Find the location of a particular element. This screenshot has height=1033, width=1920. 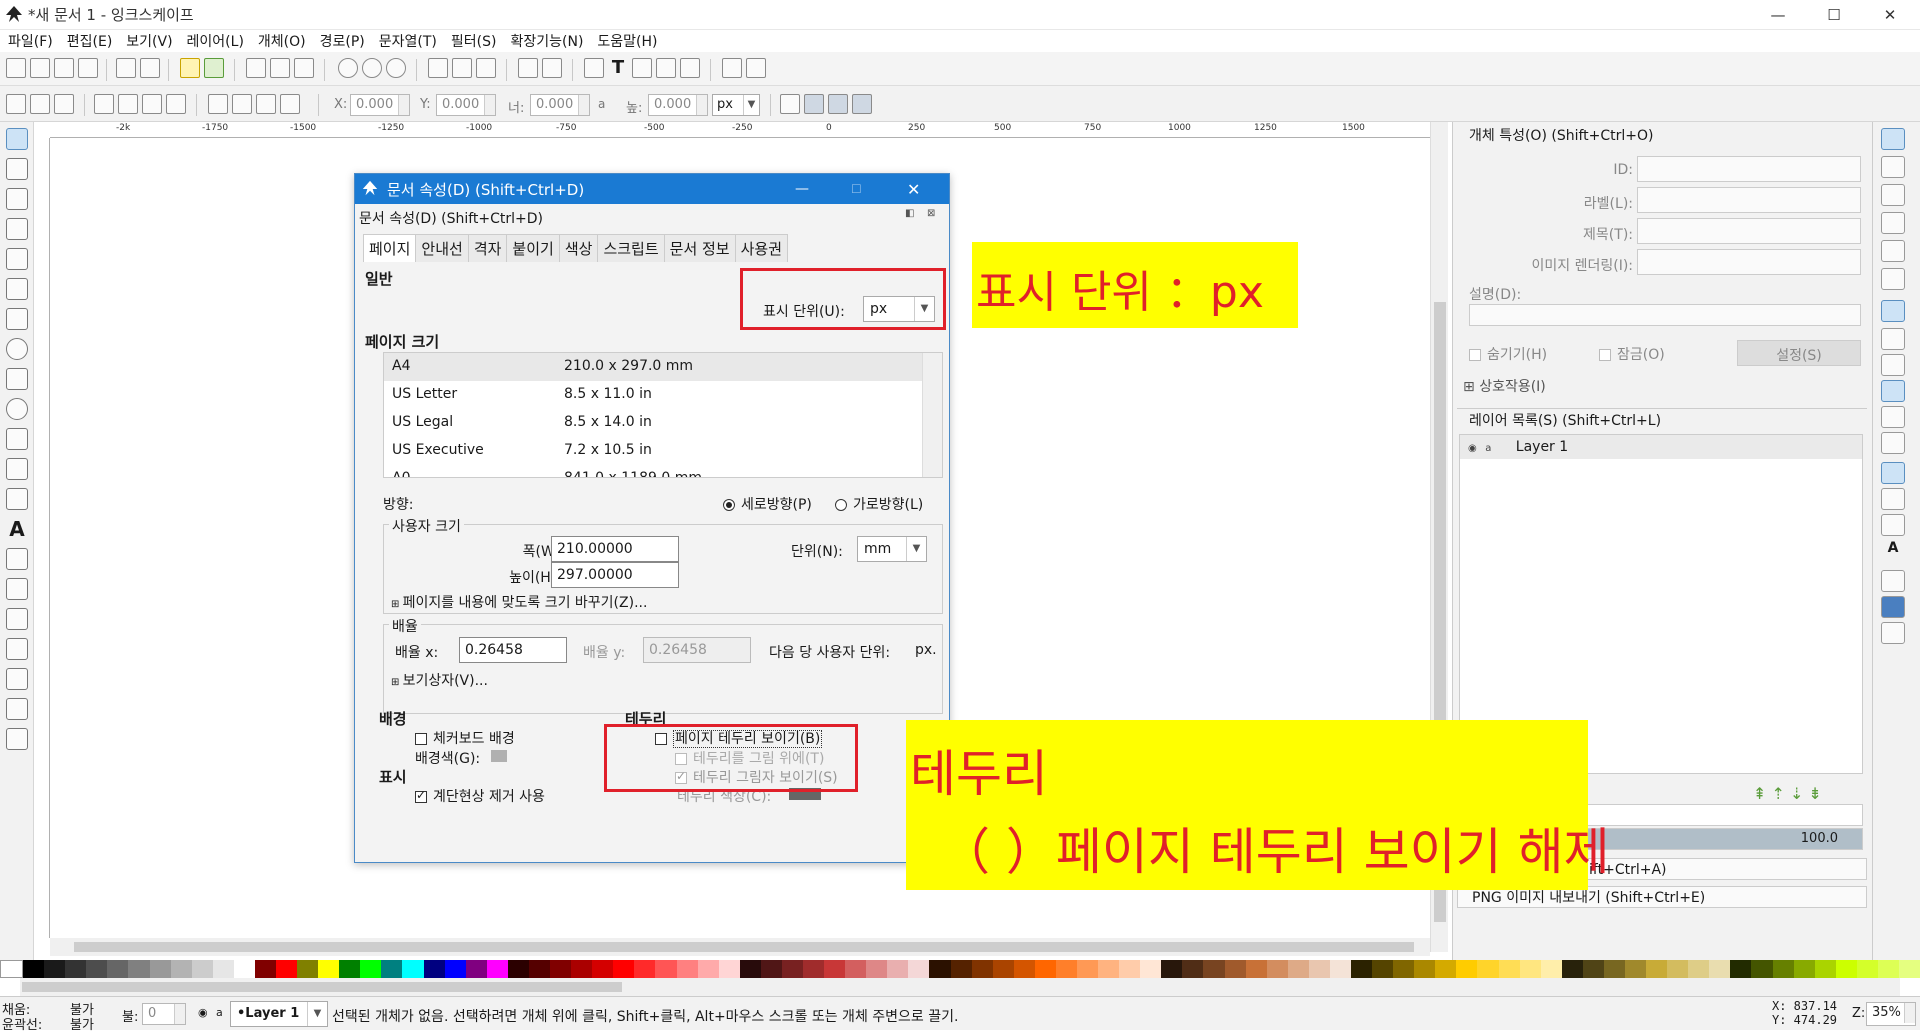

text-font-icon: T is located at coordinates (618, 68).